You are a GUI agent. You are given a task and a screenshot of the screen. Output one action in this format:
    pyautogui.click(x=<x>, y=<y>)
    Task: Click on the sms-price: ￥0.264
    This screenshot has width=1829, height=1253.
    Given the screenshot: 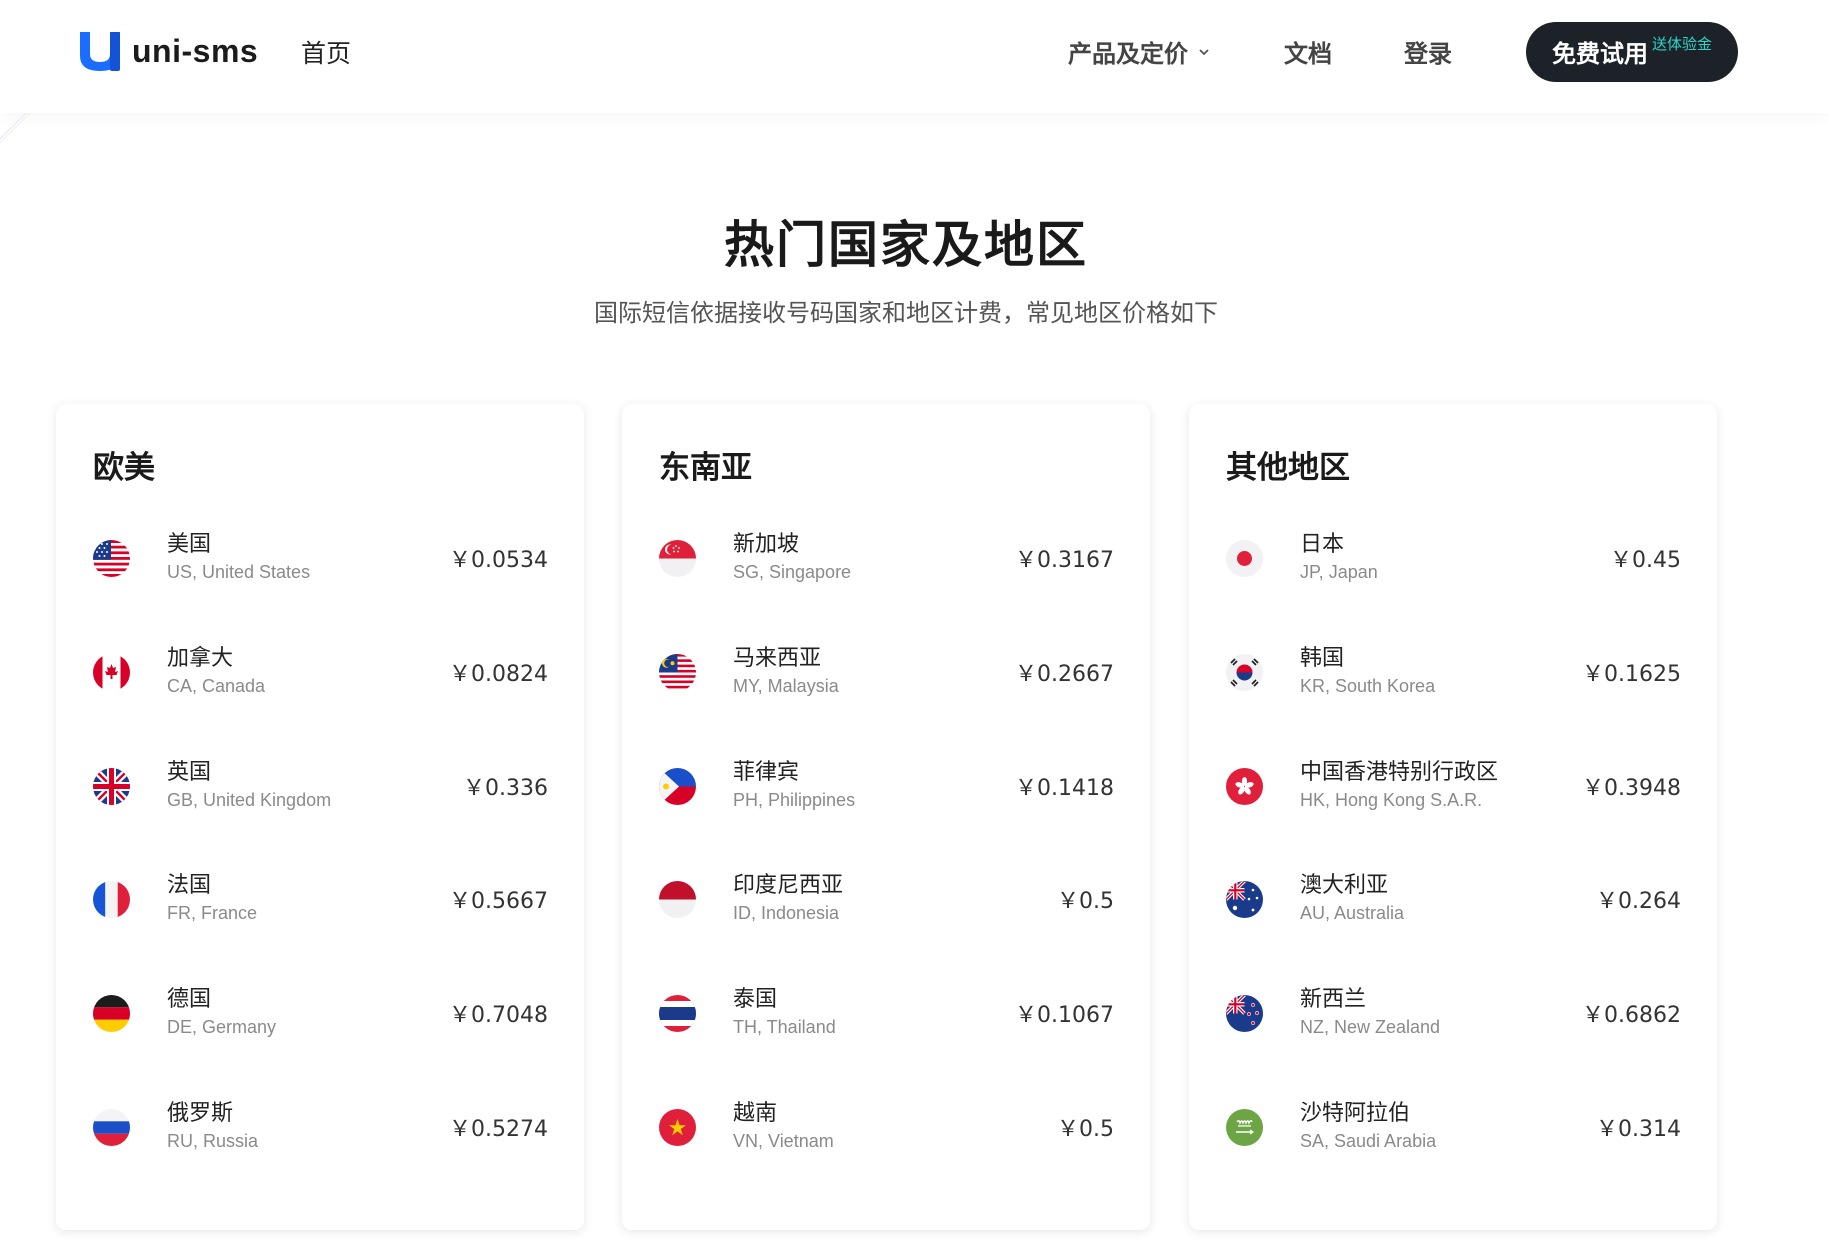 What is the action you would take?
    pyautogui.click(x=1638, y=901)
    